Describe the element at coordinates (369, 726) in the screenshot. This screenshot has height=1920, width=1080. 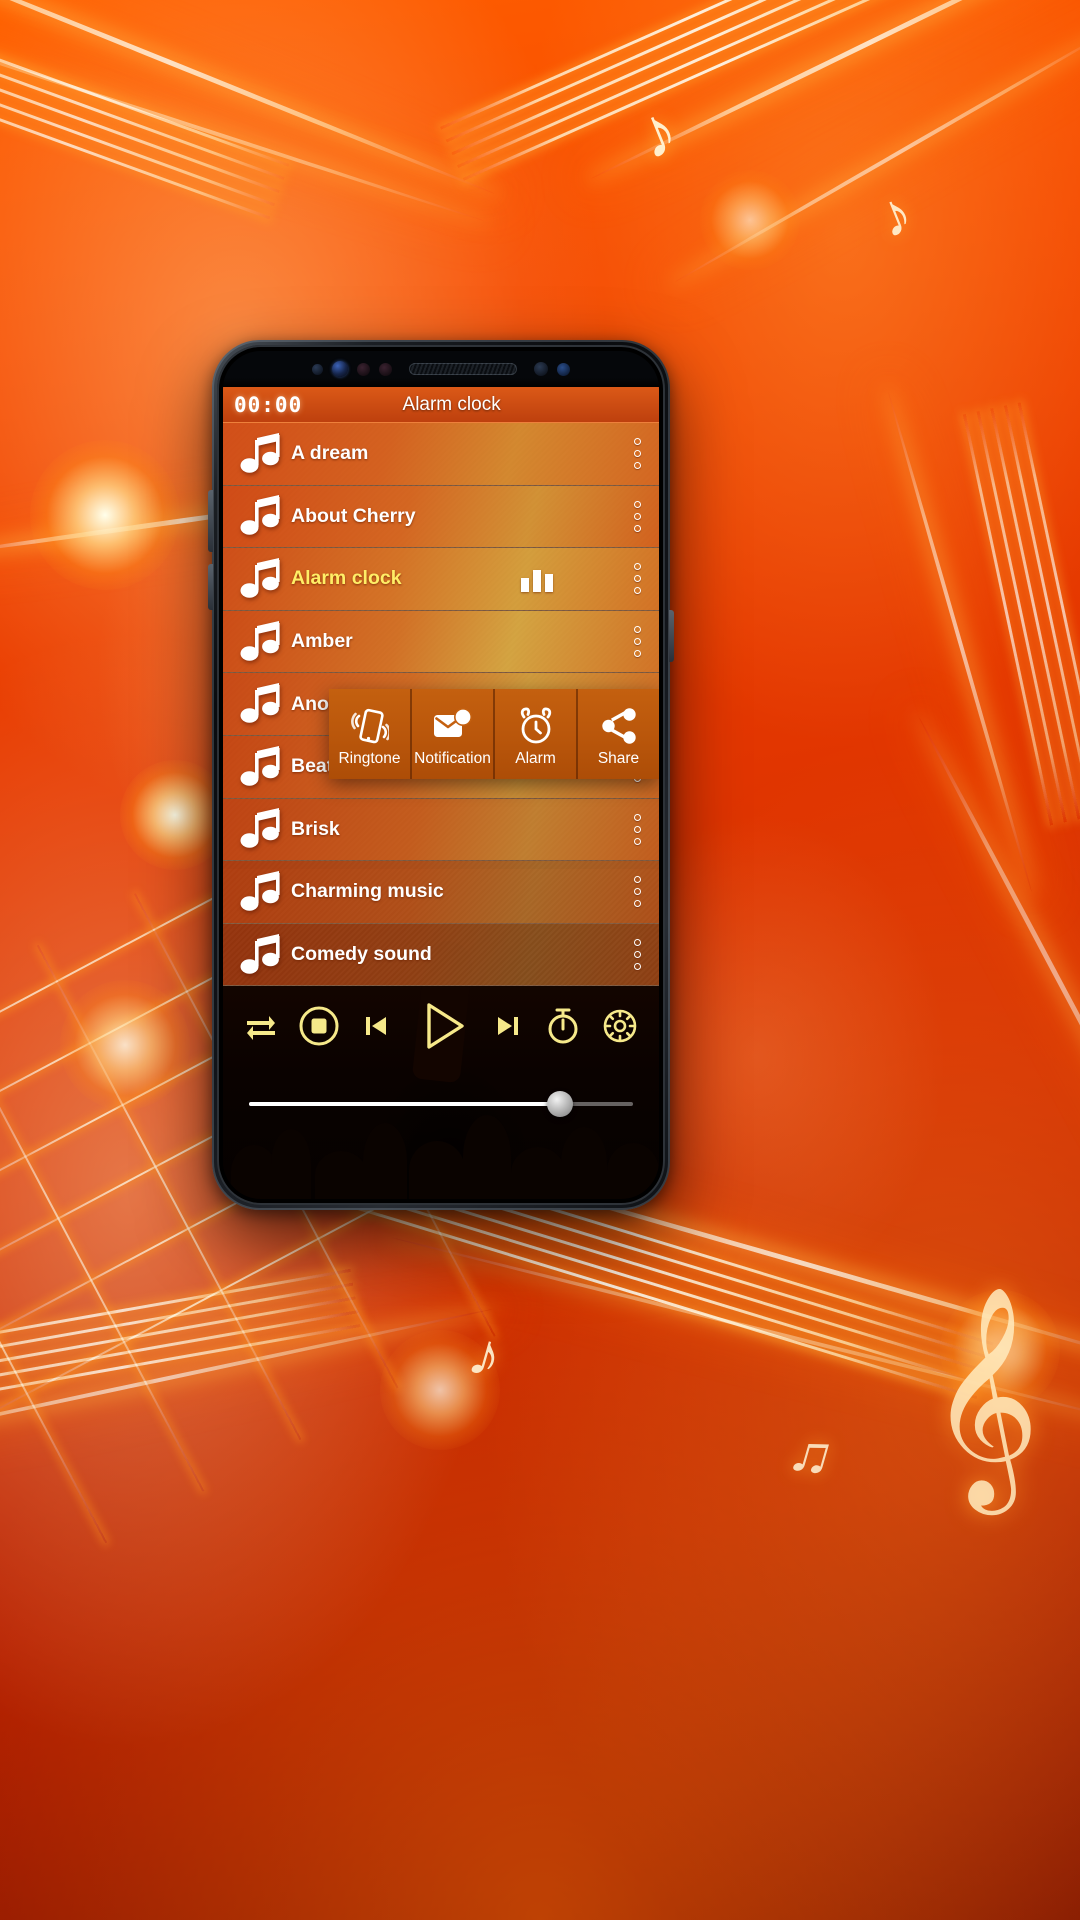
I see `phone-vibrate-icon` at that location.